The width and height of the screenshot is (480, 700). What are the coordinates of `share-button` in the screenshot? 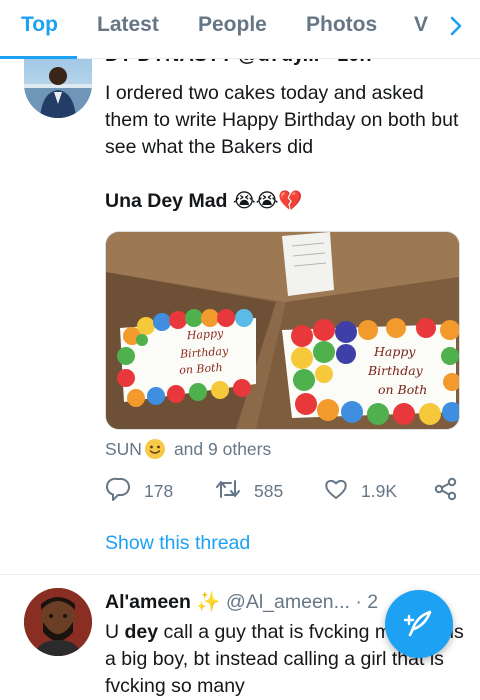 It's located at (446, 491).